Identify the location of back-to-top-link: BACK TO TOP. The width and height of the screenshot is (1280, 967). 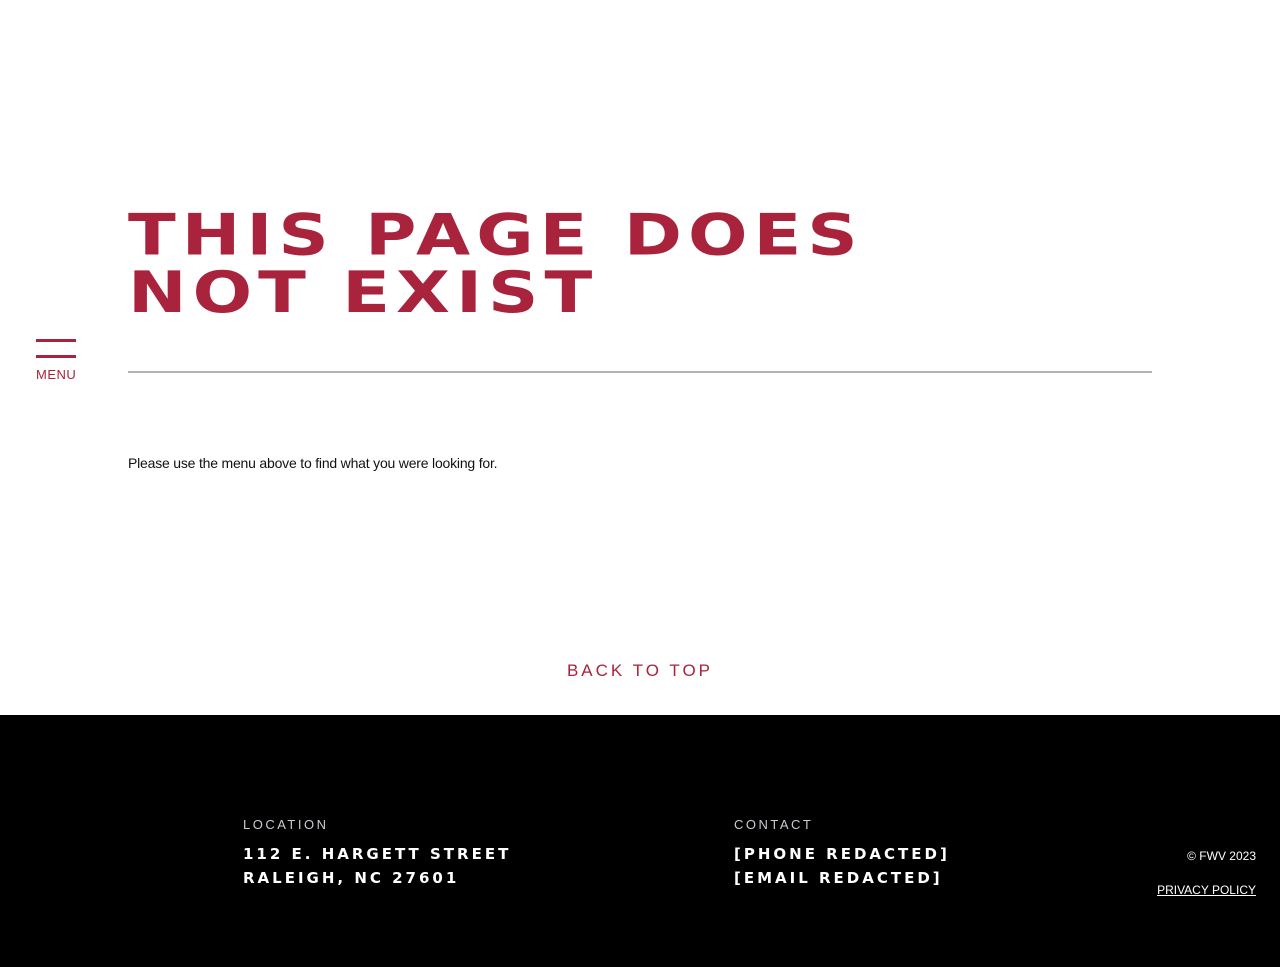
(640, 671).